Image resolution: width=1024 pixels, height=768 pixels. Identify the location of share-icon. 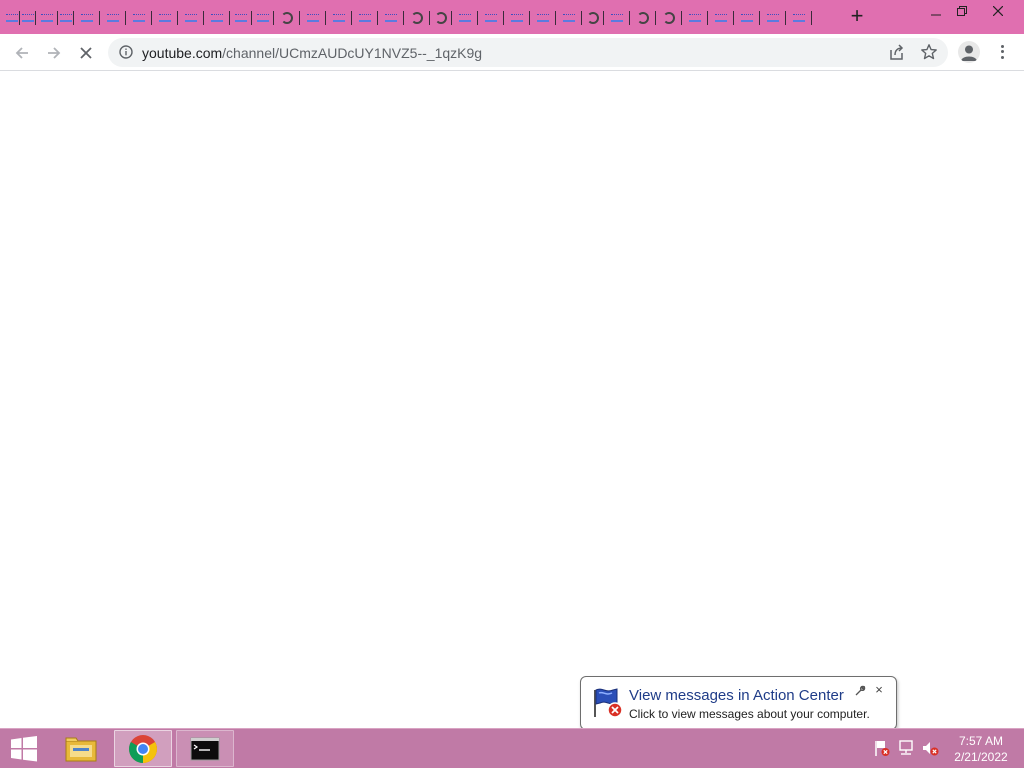
(896, 52).